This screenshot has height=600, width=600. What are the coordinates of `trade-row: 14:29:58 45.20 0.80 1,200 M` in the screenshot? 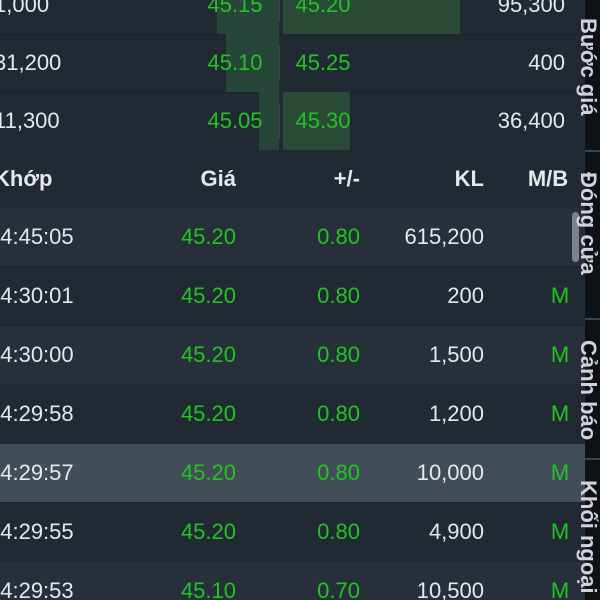 It's located at (292, 414).